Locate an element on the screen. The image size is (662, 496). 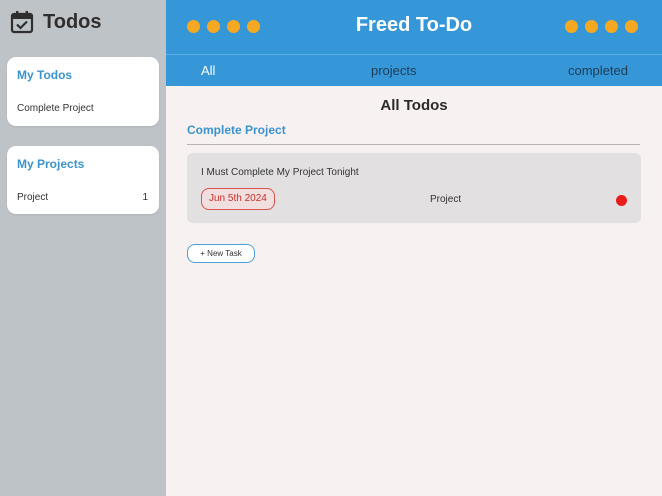
project-count: 1 is located at coordinates (145, 197).